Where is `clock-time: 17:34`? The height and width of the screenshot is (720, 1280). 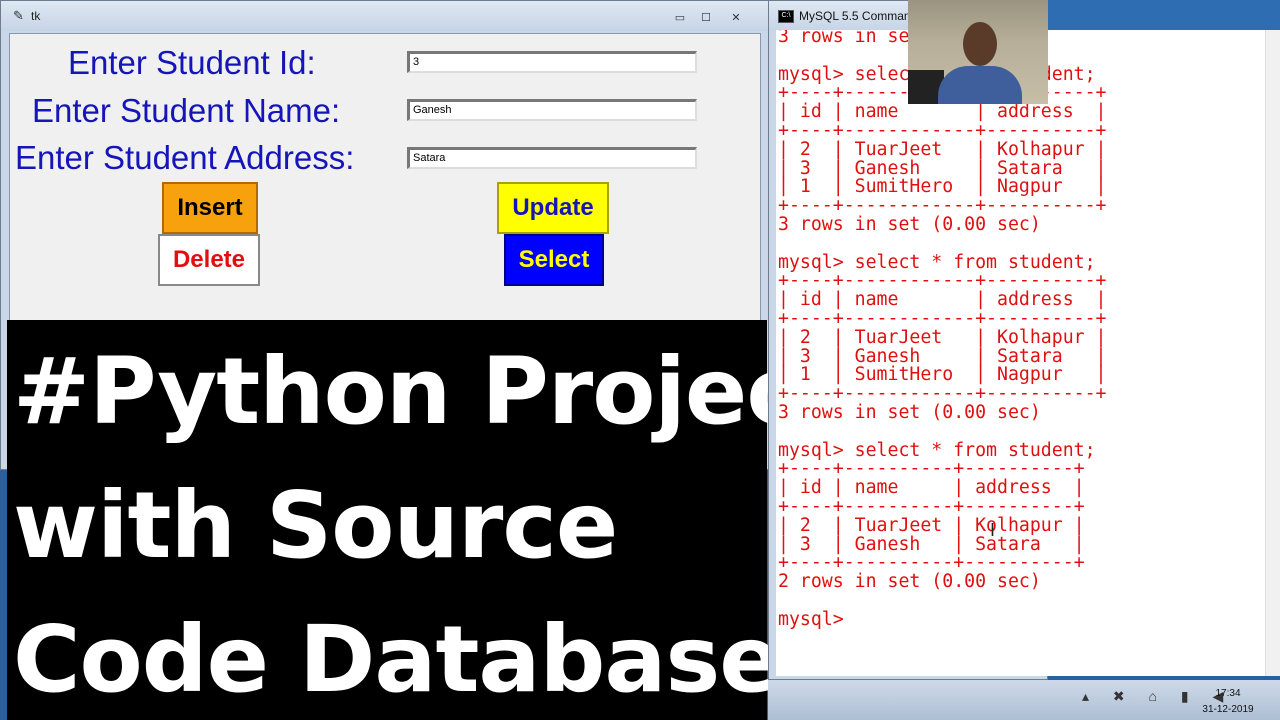
clock-time: 17:34 is located at coordinates (1228, 693).